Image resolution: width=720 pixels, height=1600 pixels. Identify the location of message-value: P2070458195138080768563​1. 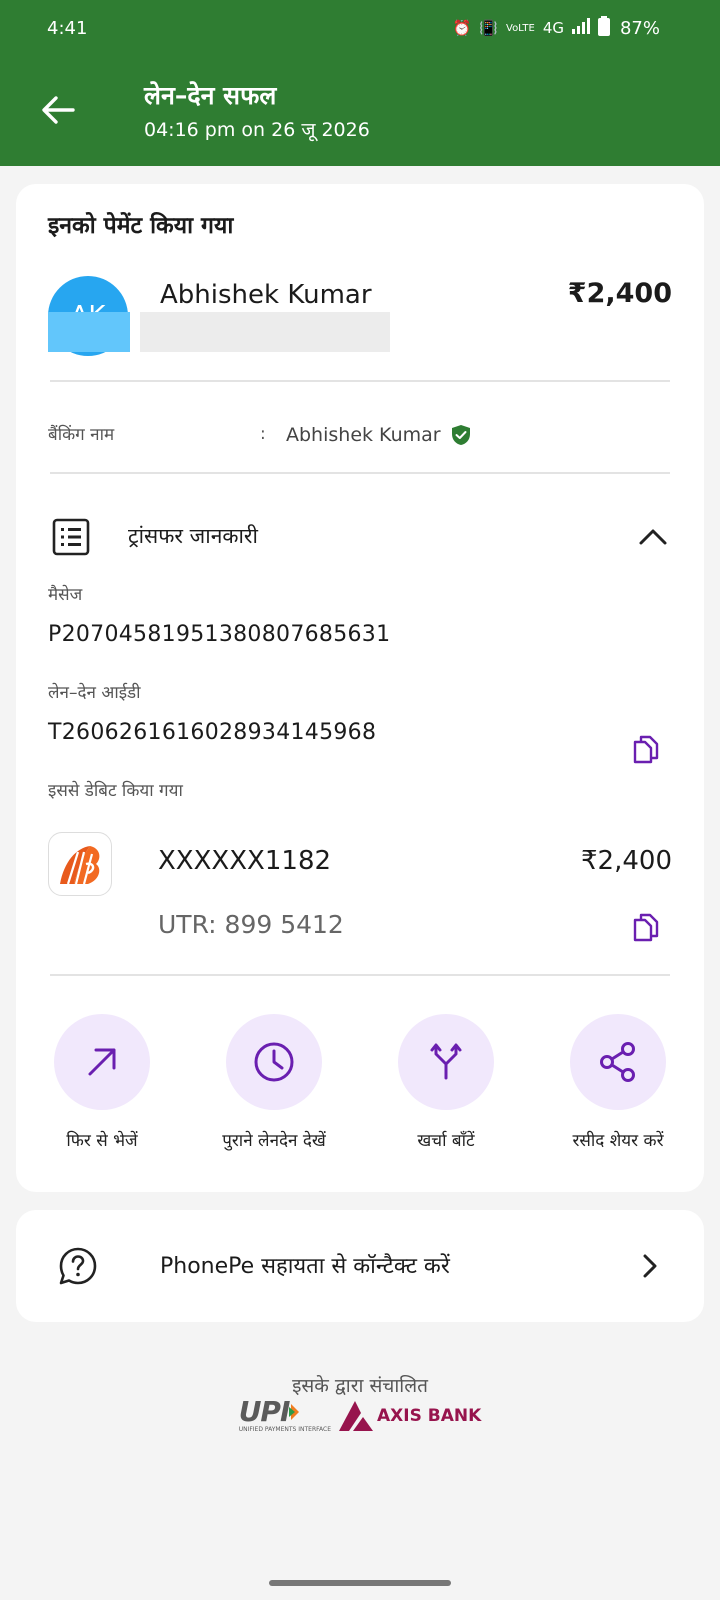
(219, 634).